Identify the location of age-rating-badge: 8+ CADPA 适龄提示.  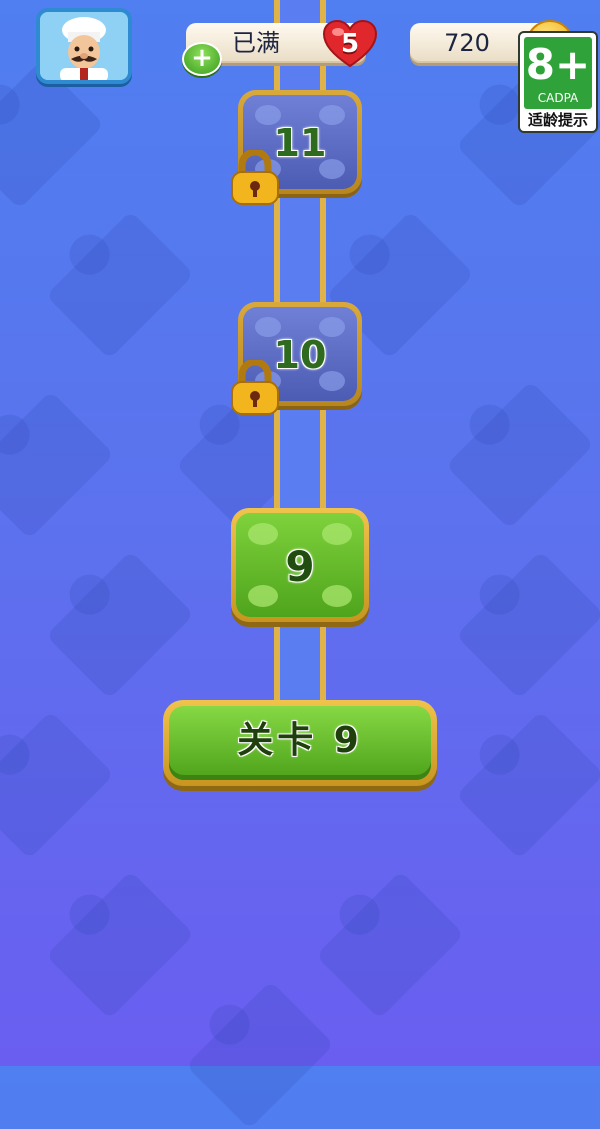
(558, 82).